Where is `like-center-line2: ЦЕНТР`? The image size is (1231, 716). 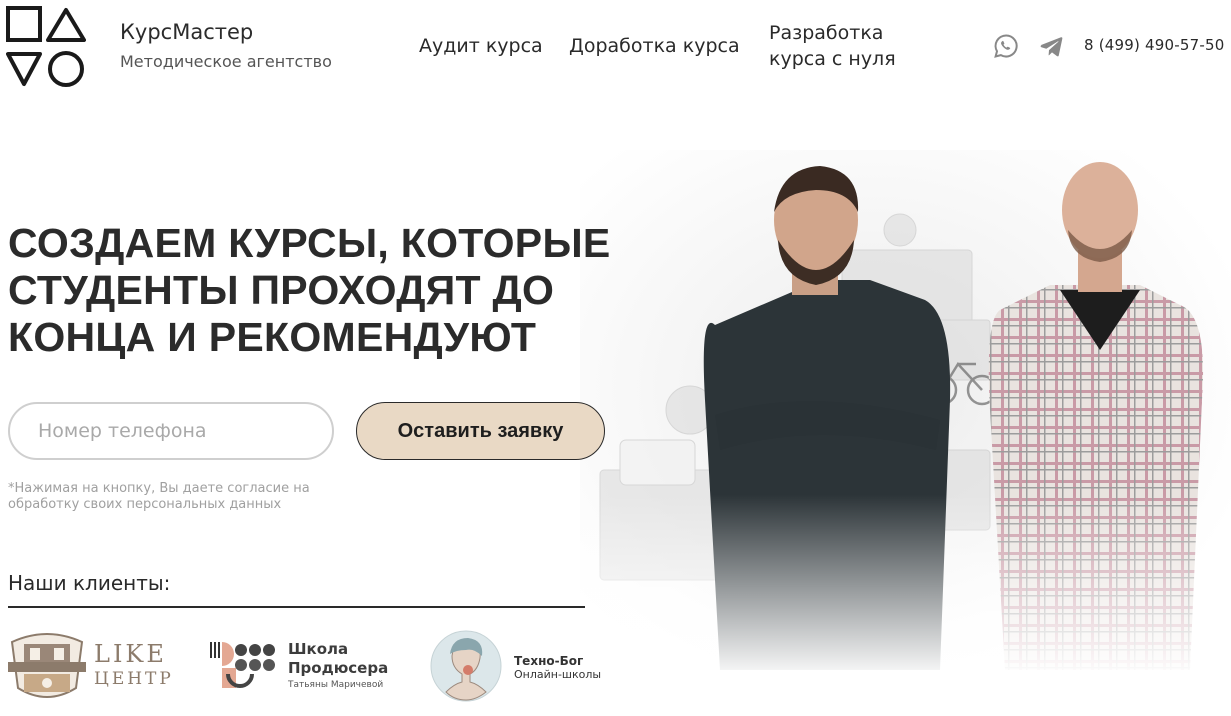
like-center-line2: ЦЕНТР is located at coordinates (134, 679).